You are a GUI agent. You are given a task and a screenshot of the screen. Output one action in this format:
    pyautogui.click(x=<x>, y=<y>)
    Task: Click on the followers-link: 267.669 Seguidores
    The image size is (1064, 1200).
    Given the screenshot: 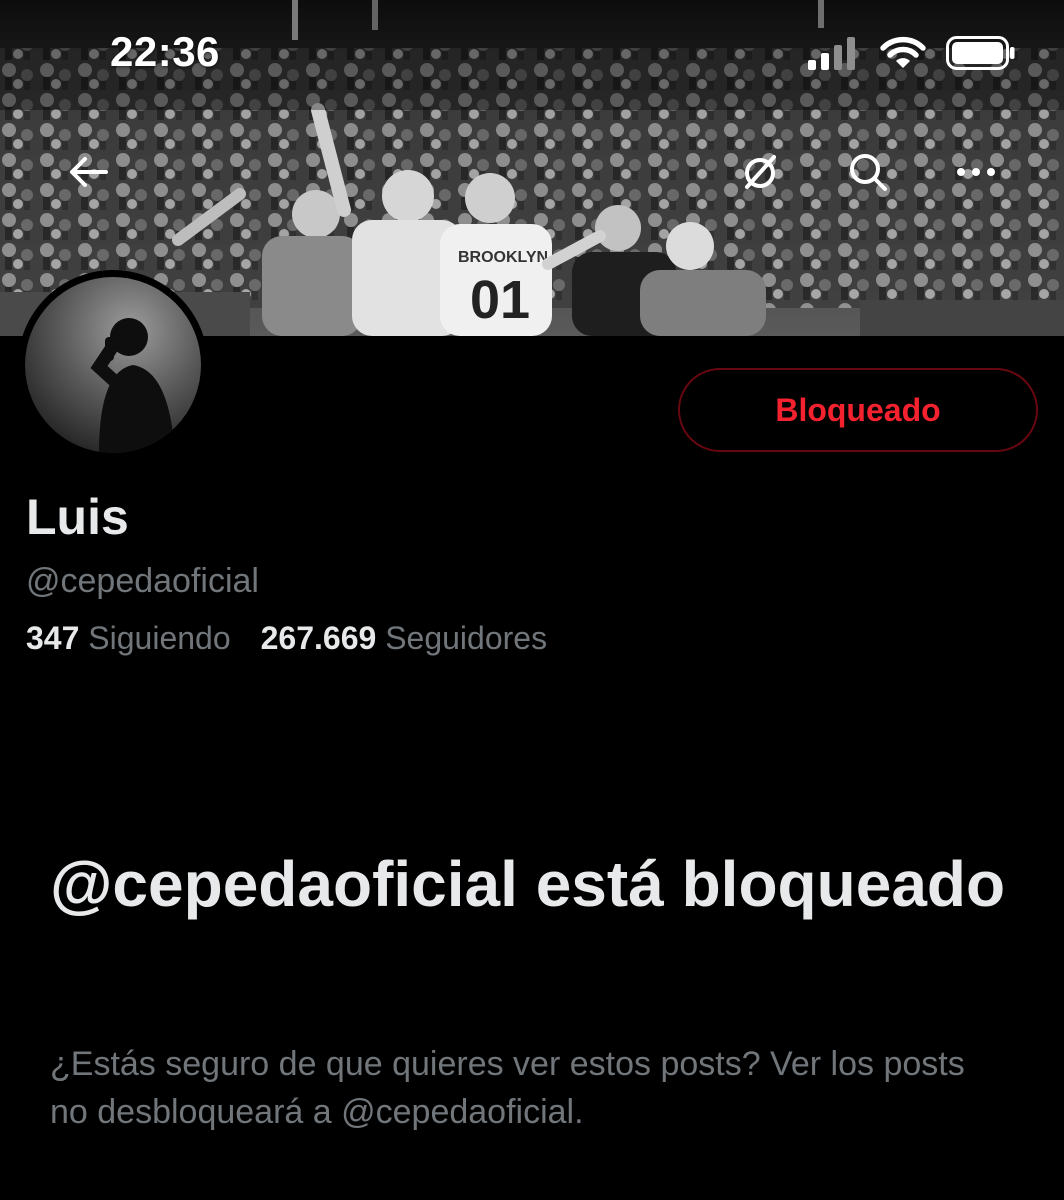 What is the action you would take?
    pyautogui.click(x=404, y=638)
    